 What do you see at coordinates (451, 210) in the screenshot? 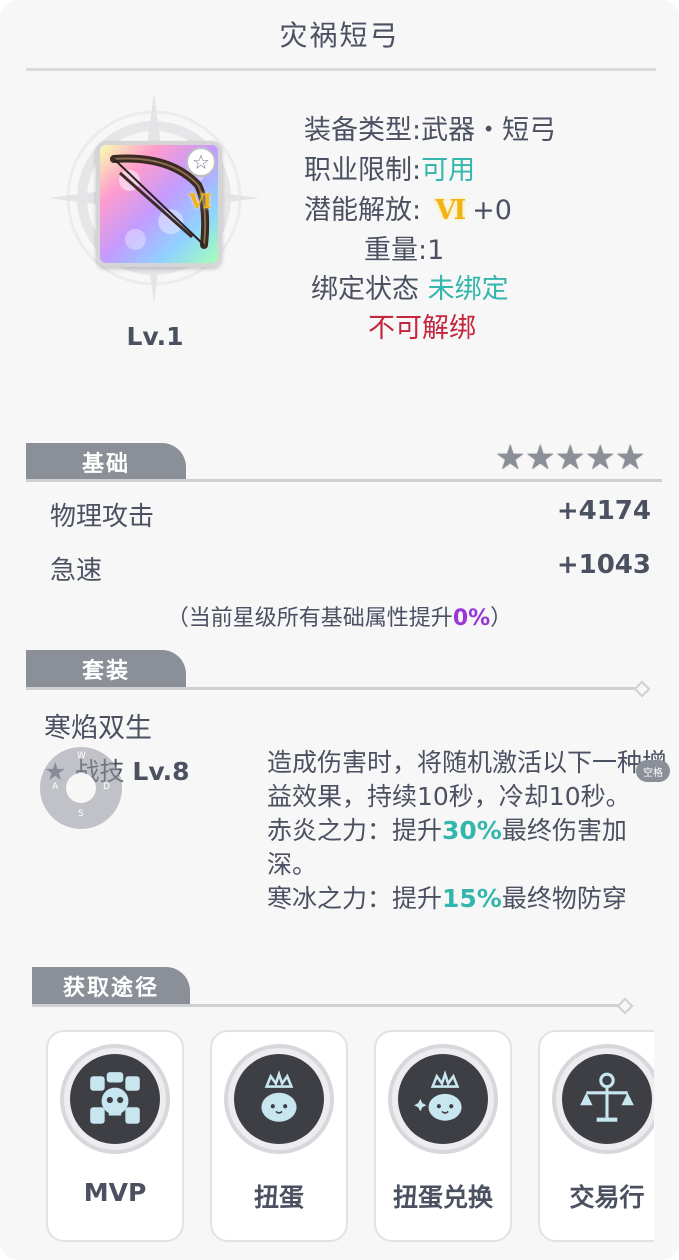
I see `potential-rank-badge: Ⅵ` at bounding box center [451, 210].